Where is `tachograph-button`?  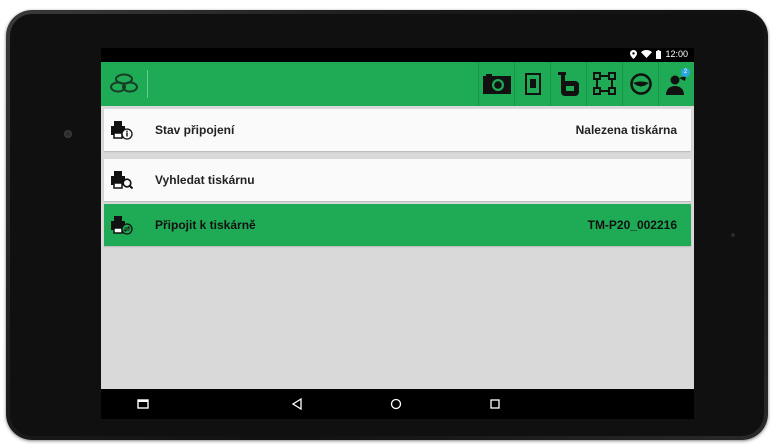 tachograph-button is located at coordinates (568, 84).